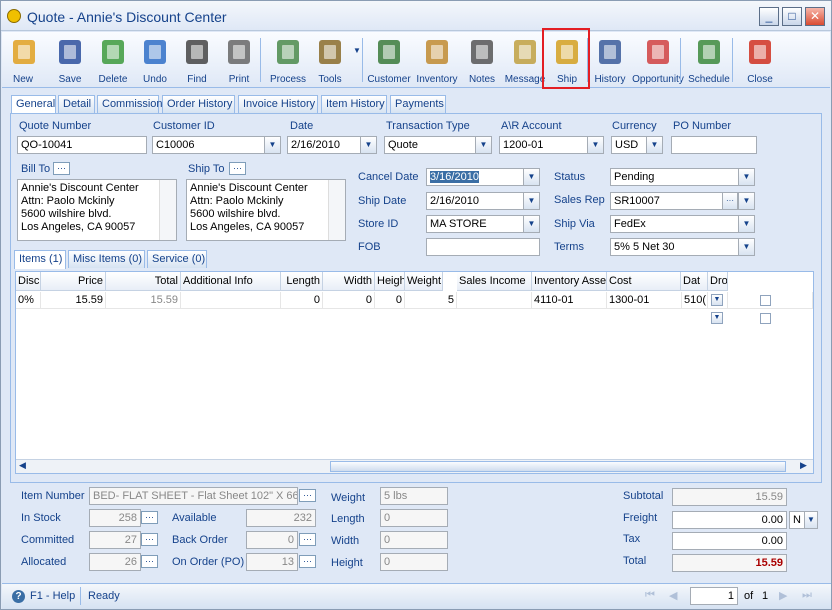  What do you see at coordinates (709, 60) in the screenshot?
I see `toolbar-schedule-button: Schedule` at bounding box center [709, 60].